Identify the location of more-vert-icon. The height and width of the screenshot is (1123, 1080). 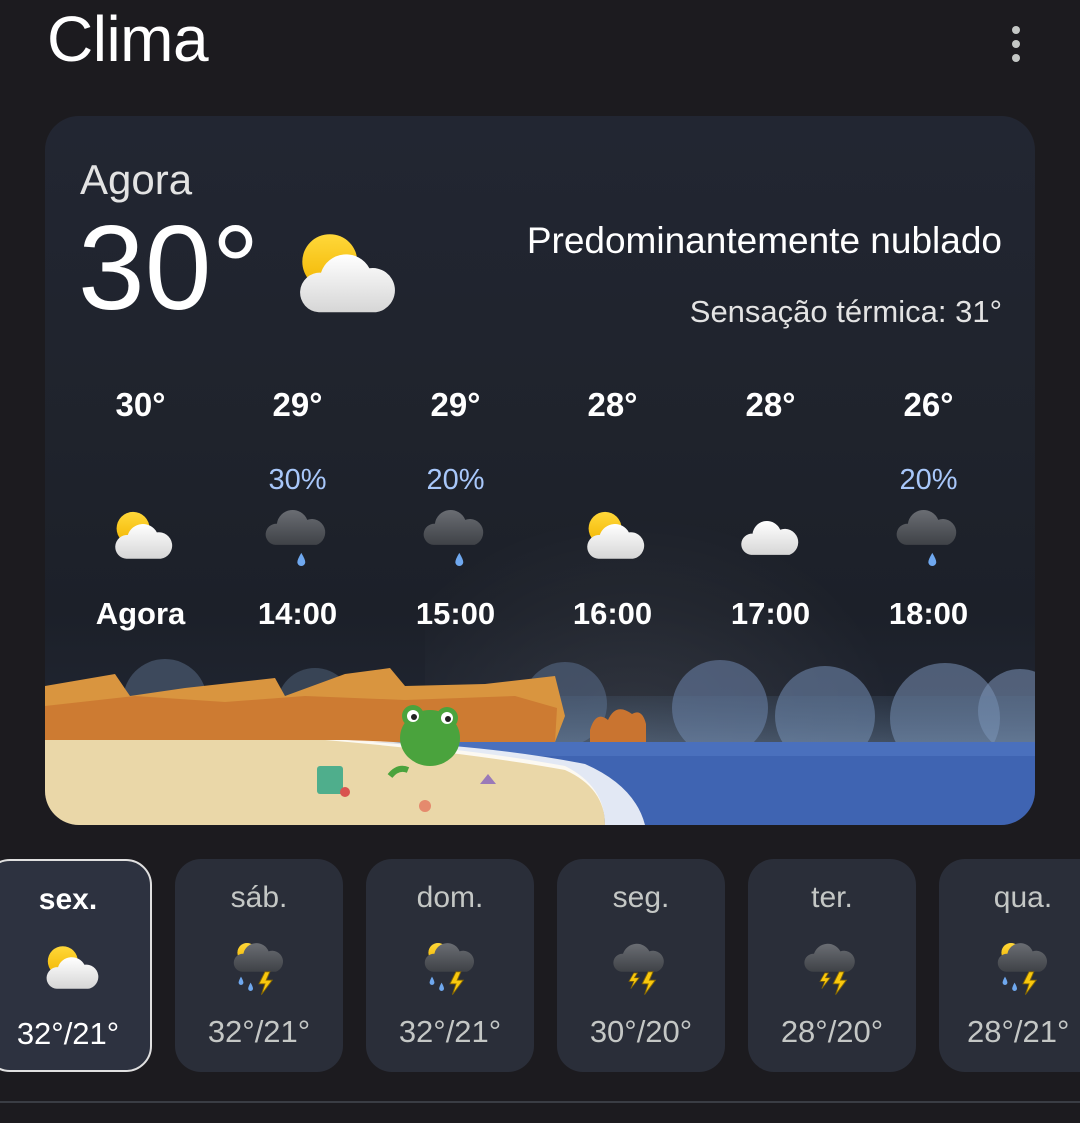
(1016, 44).